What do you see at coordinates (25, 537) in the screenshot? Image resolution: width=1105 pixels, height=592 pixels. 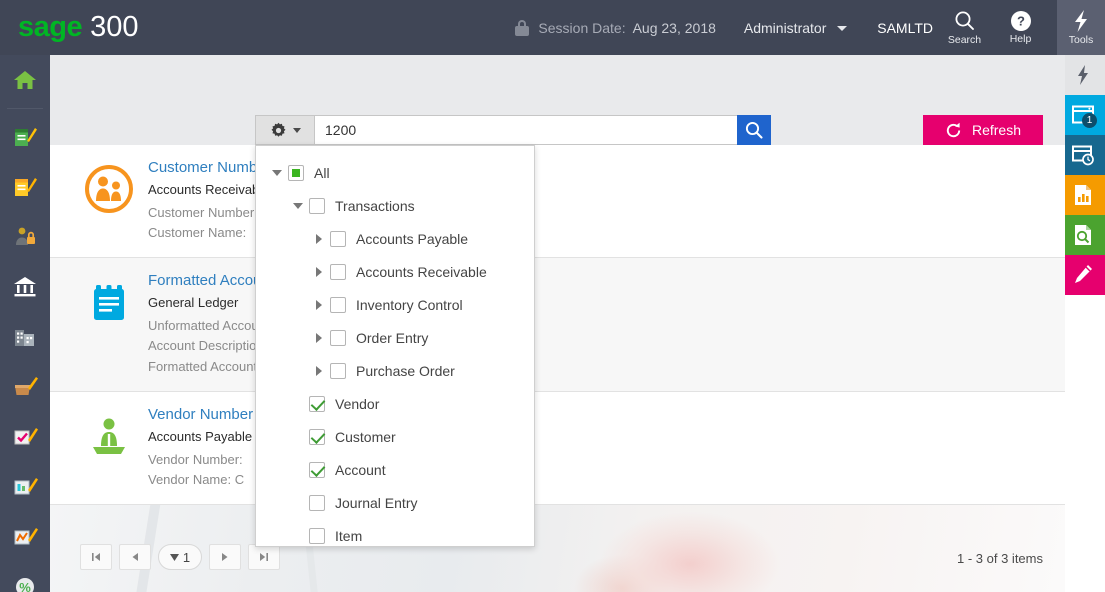 I see `sidebar-item-purchase-orders` at bounding box center [25, 537].